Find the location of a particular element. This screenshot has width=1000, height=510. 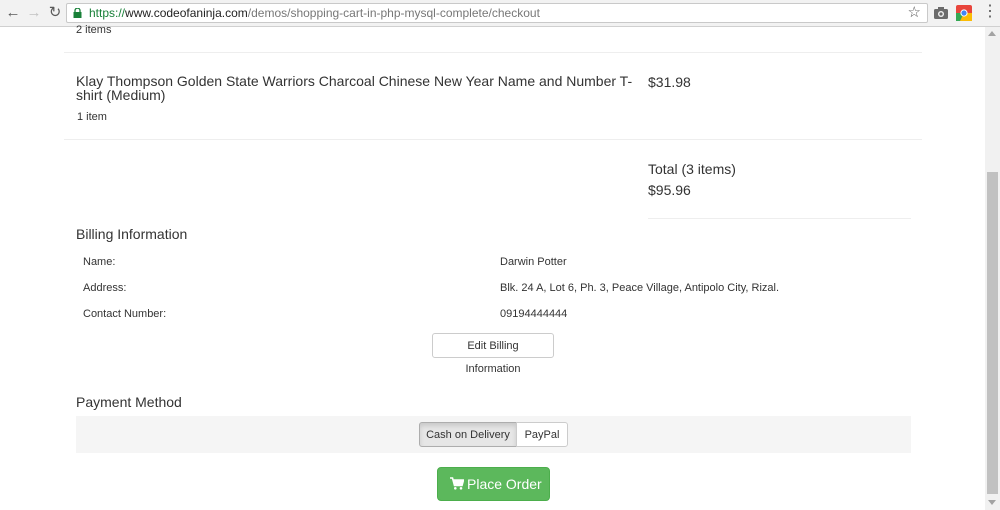

chrome-extension-icon is located at coordinates (964, 13).